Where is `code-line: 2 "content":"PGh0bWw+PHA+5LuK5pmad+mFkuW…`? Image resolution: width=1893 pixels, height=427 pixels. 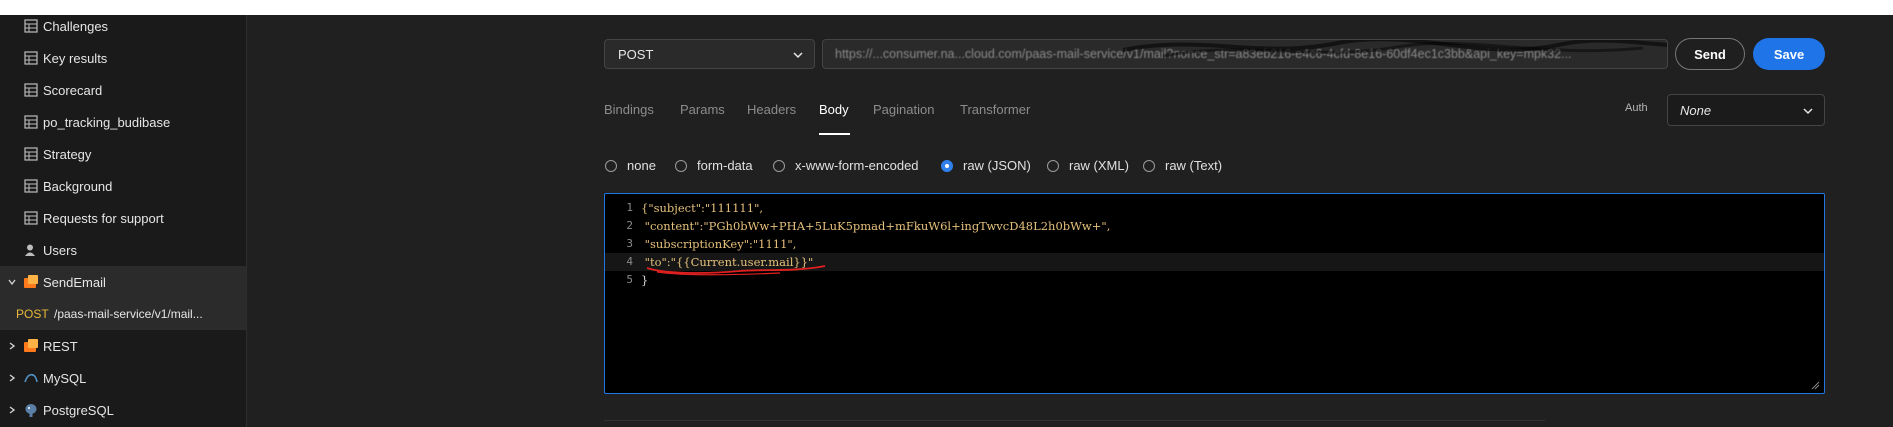 code-line: 2 "content":"PGh0bWw+PHA+5LuK5pmad+mFkuW… is located at coordinates (1214, 226).